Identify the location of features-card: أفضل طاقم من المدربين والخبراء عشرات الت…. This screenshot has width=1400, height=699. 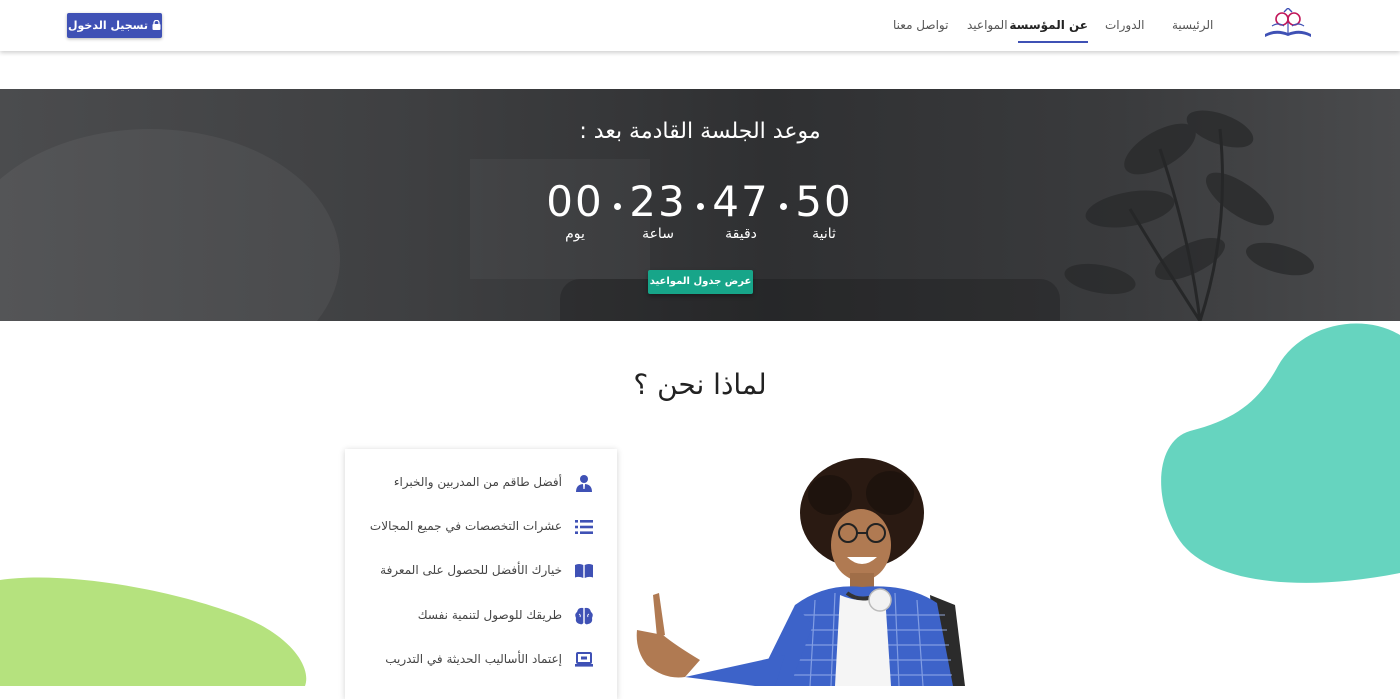
(481, 574).